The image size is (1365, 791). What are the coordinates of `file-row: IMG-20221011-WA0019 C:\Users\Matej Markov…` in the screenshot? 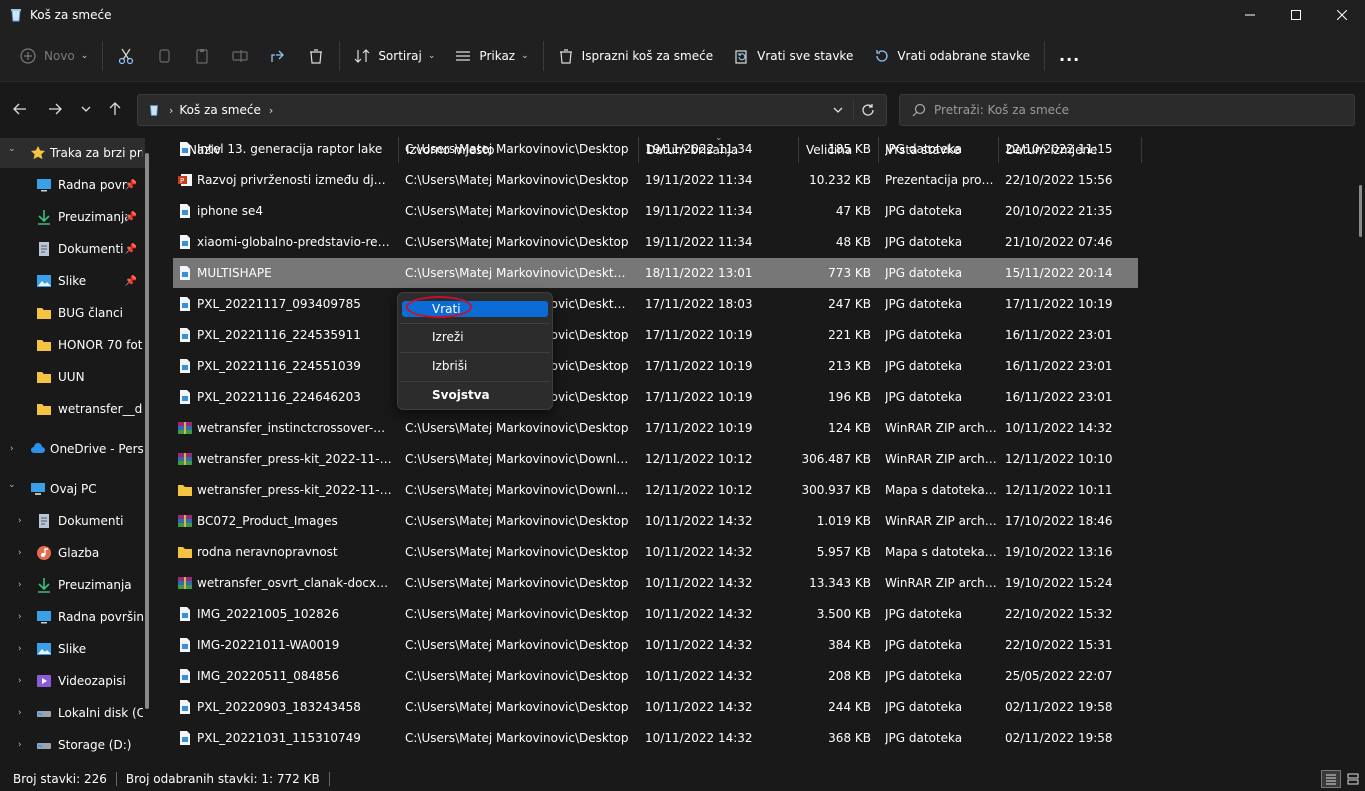 It's located at (655, 645).